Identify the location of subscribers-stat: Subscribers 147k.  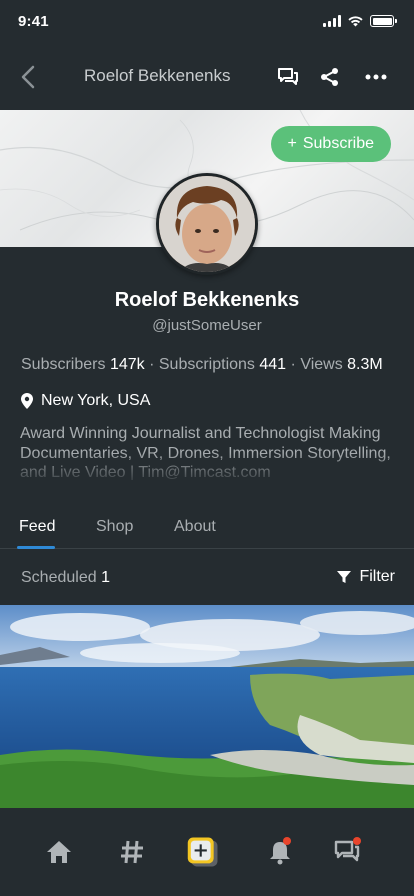
(83, 364).